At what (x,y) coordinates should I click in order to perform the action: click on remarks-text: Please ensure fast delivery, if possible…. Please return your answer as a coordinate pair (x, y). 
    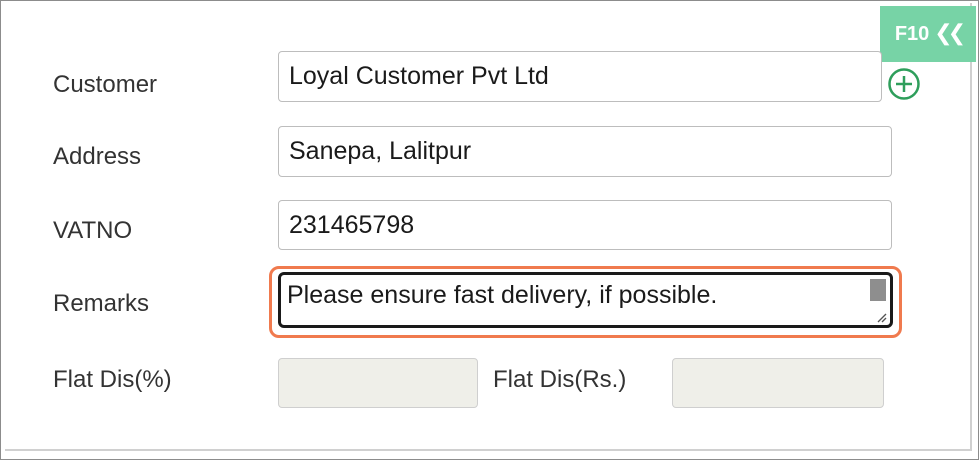
    Looking at the image, I should click on (502, 295).